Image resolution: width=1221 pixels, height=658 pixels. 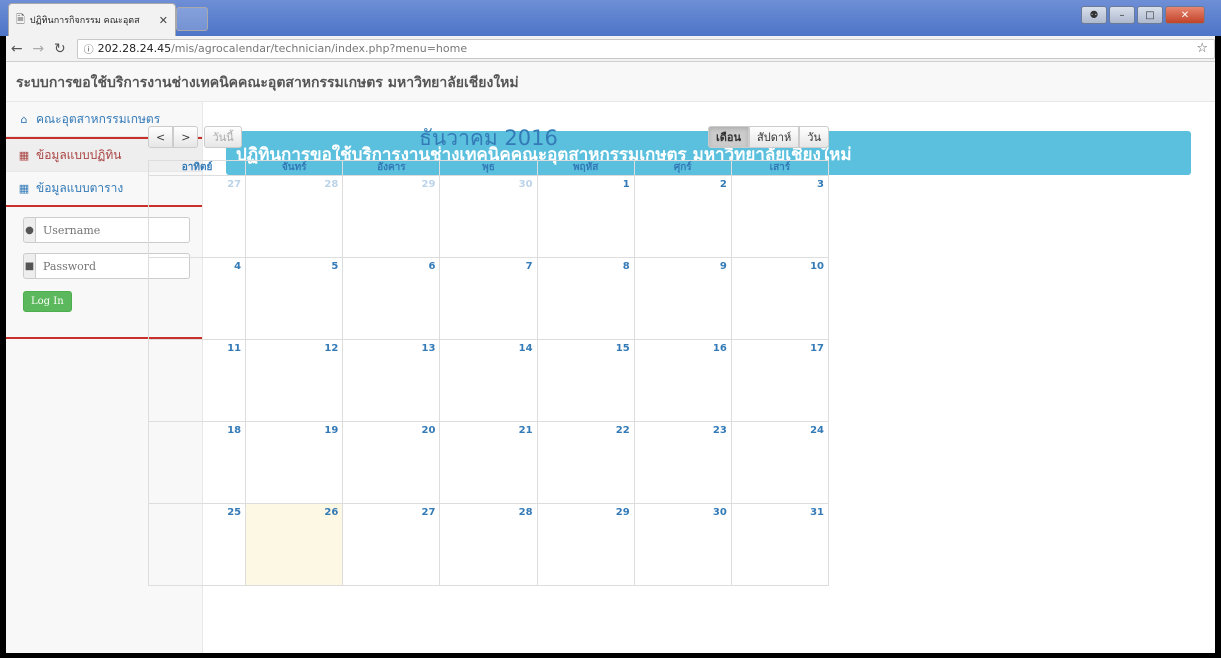 I want to click on calendar-view-group: เดือน สัปดาห์ วัน, so click(x=768, y=137).